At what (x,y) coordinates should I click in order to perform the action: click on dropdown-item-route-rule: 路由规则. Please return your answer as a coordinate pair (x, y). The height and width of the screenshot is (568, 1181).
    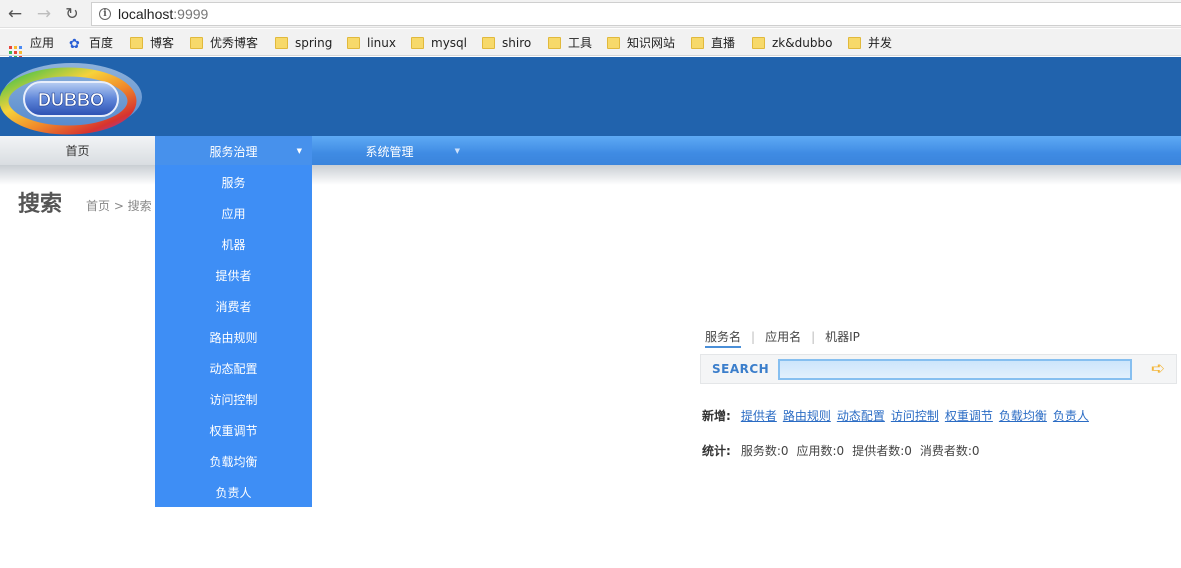
    Looking at the image, I should click on (233, 338).